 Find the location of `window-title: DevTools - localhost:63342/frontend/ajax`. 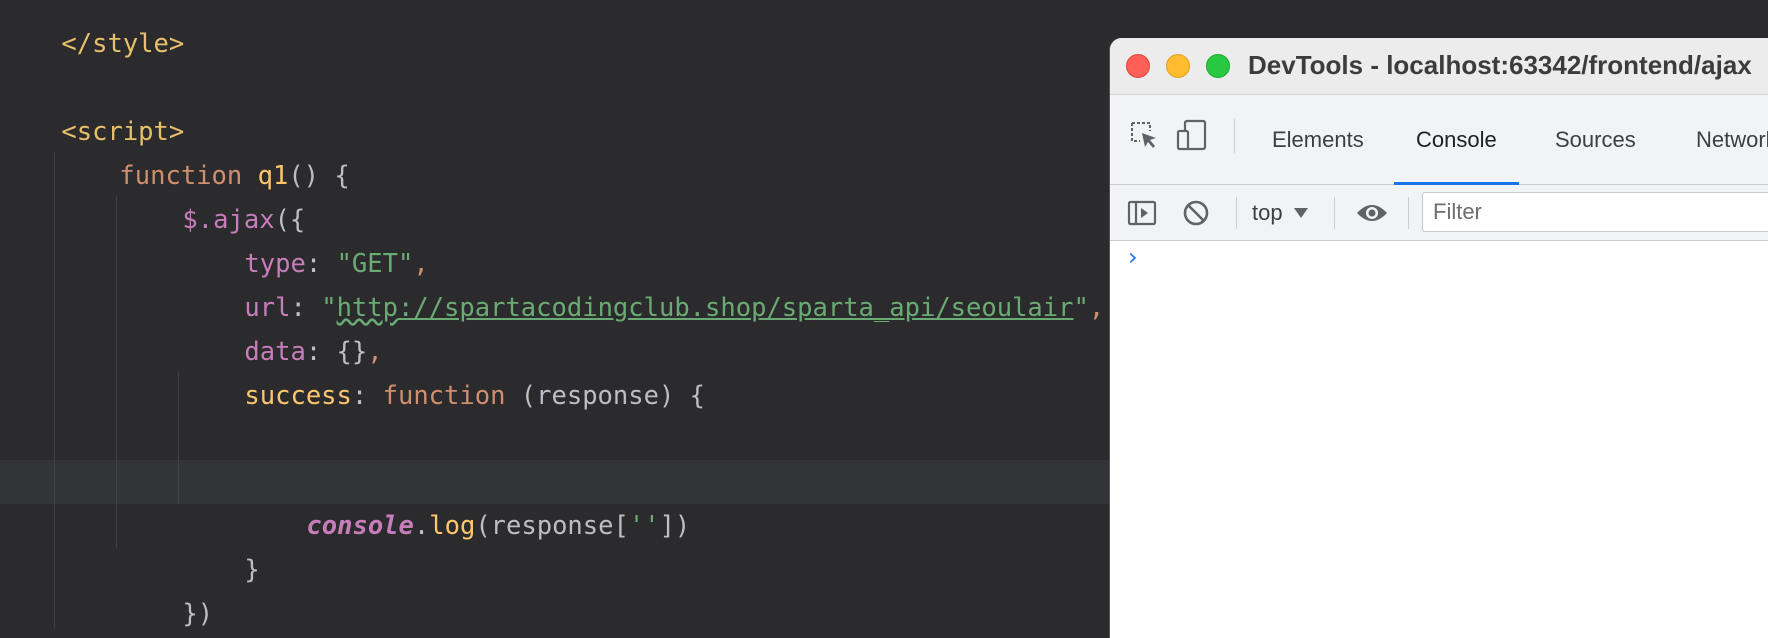

window-title: DevTools - localhost:63342/frontend/ajax is located at coordinates (1500, 65).